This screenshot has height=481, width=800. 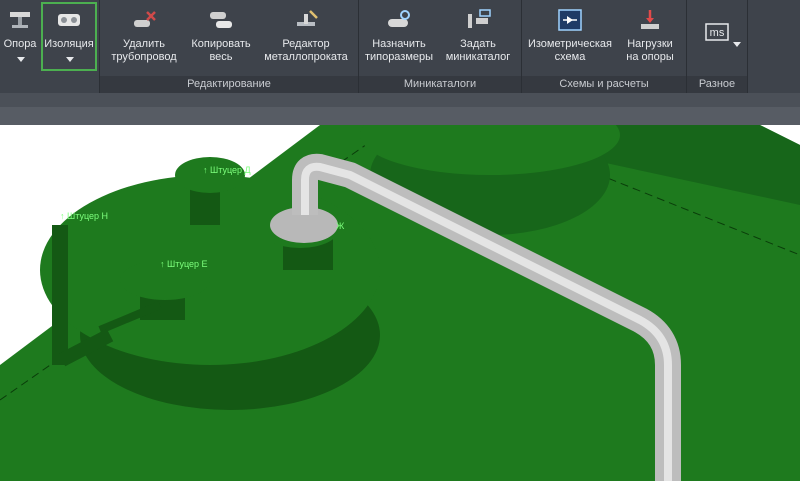 I want to click on support-icon, so click(x=20, y=20).